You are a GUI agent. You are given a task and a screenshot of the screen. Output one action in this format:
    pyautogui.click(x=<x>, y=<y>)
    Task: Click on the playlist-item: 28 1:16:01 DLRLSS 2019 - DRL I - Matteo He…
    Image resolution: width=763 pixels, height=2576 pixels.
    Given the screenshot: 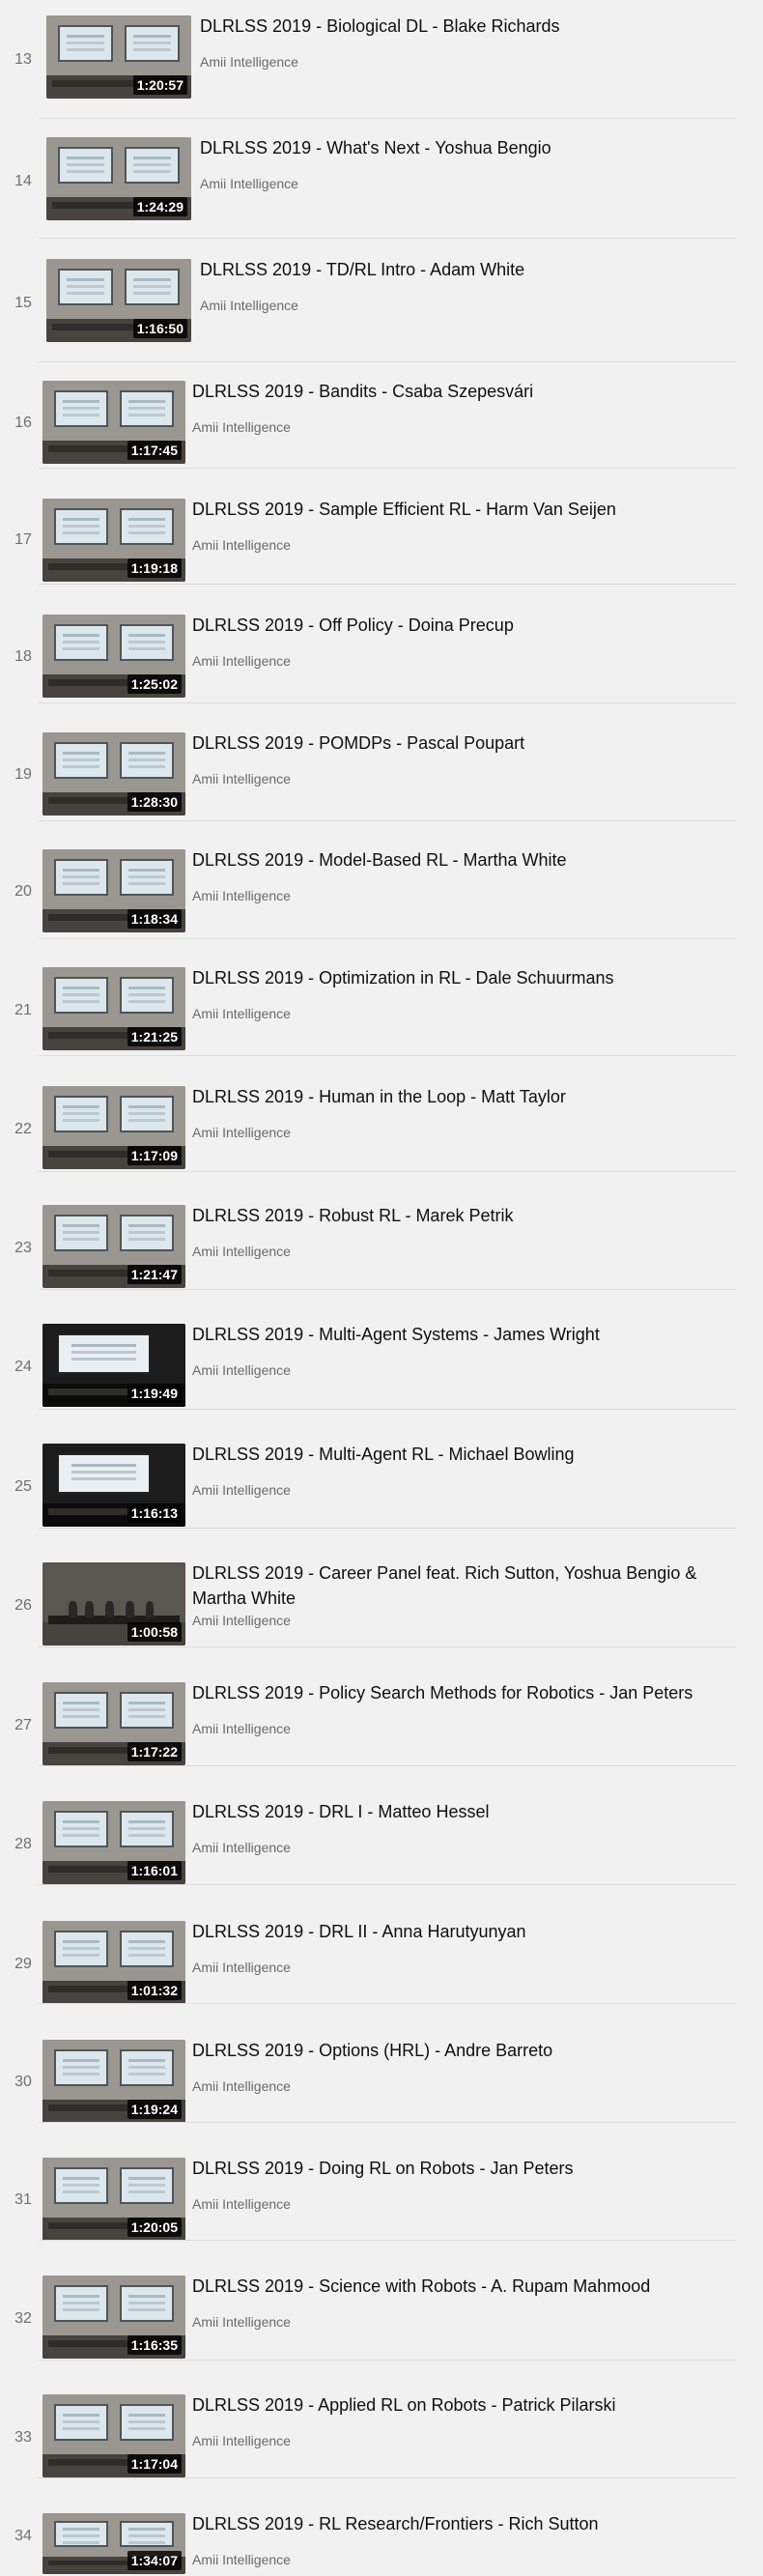 What is the action you would take?
    pyautogui.click(x=381, y=1846)
    